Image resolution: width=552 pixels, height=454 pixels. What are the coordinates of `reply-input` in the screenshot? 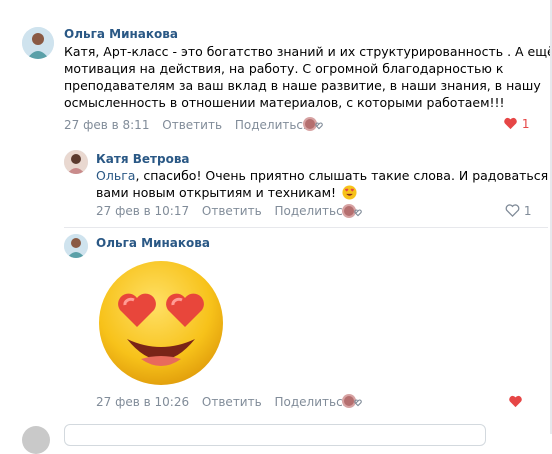 It's located at (275, 435).